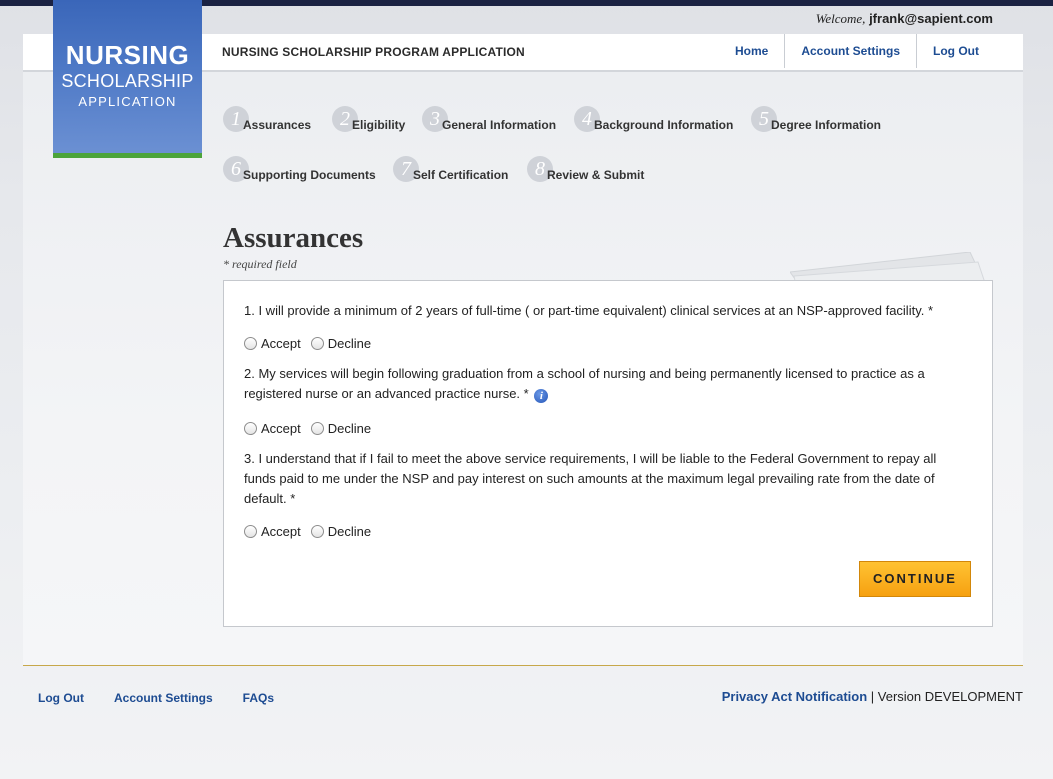  Describe the element at coordinates (277, 125) in the screenshot. I see `step-label: Assurances` at that location.